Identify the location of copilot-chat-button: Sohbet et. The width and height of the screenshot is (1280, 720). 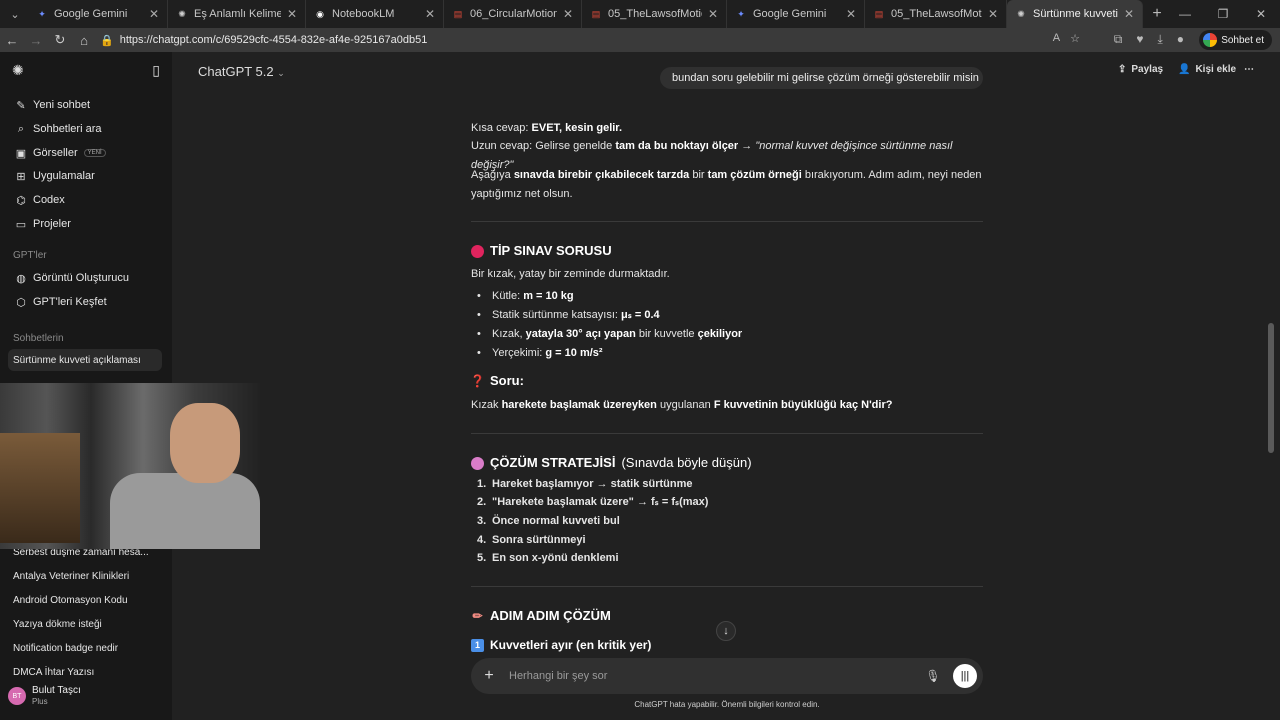
(1235, 40).